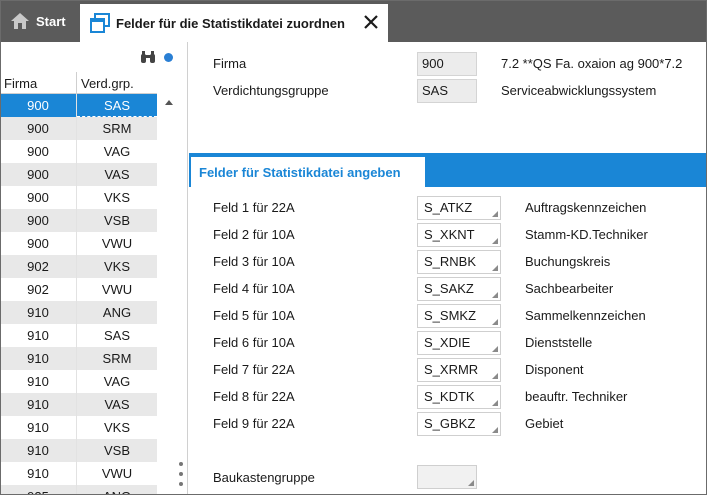 This screenshot has width=707, height=495. I want to click on feld-label: Feld 4 für 10A, so click(254, 288).